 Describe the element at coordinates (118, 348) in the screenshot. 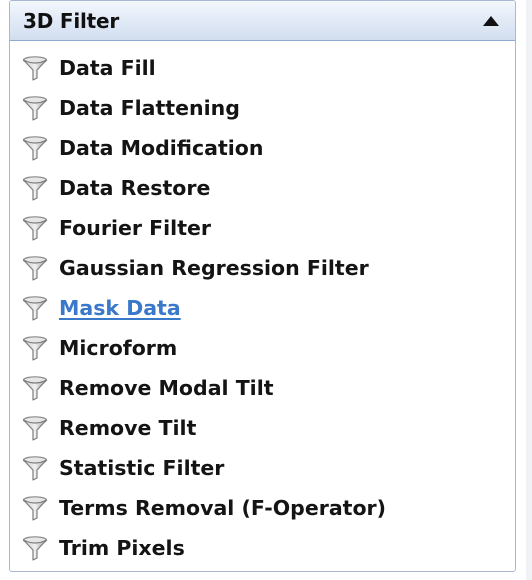

I see `item-label: Microform` at that location.